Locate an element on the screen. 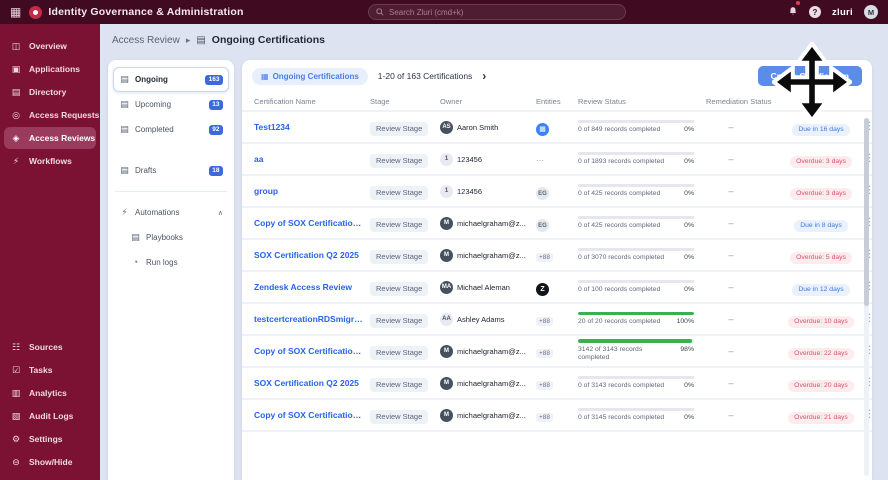 The height and width of the screenshot is (480, 888). sidebar-item: ◎ Access Requests is located at coordinates (52, 115).